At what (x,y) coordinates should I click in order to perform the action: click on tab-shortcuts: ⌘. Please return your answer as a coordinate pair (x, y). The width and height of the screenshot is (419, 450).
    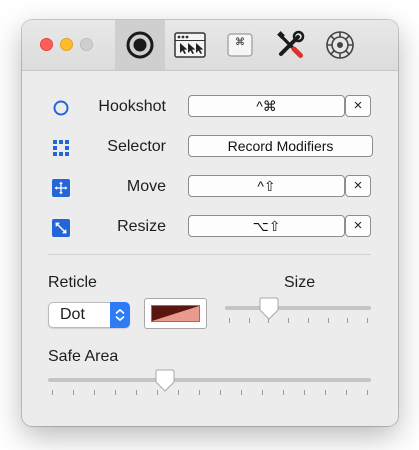
    Looking at the image, I should click on (240, 45).